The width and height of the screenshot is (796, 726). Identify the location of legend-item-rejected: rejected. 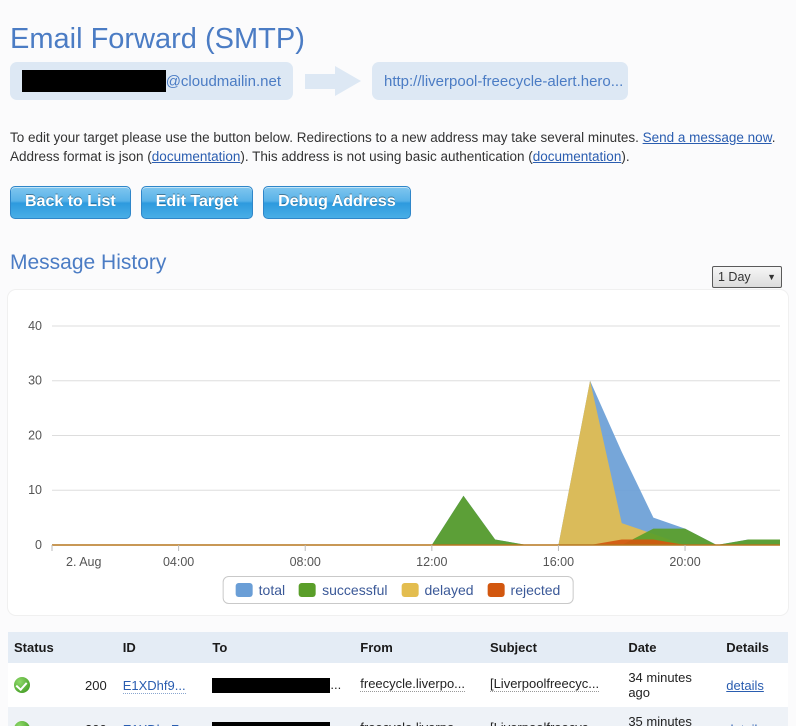
(524, 590).